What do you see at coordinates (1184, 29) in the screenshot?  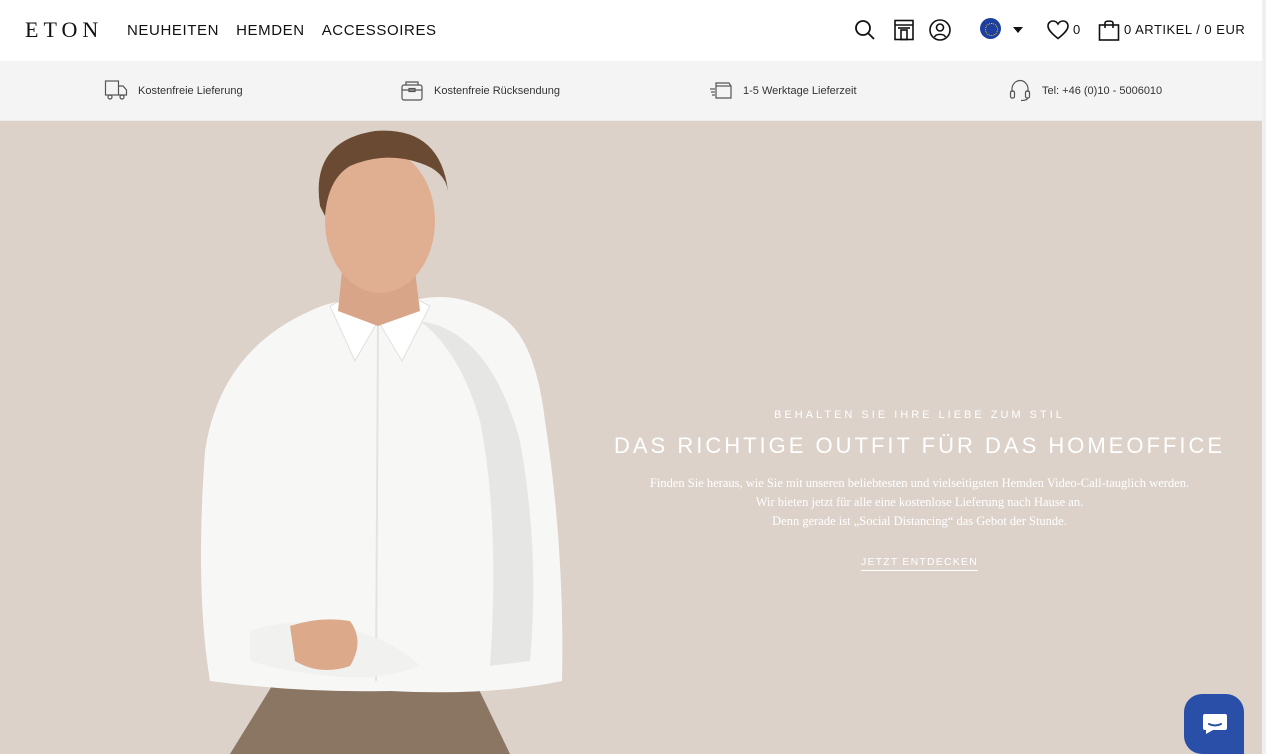 I see `cart-summary: 0 ARTIKEL / 0 EUR` at bounding box center [1184, 29].